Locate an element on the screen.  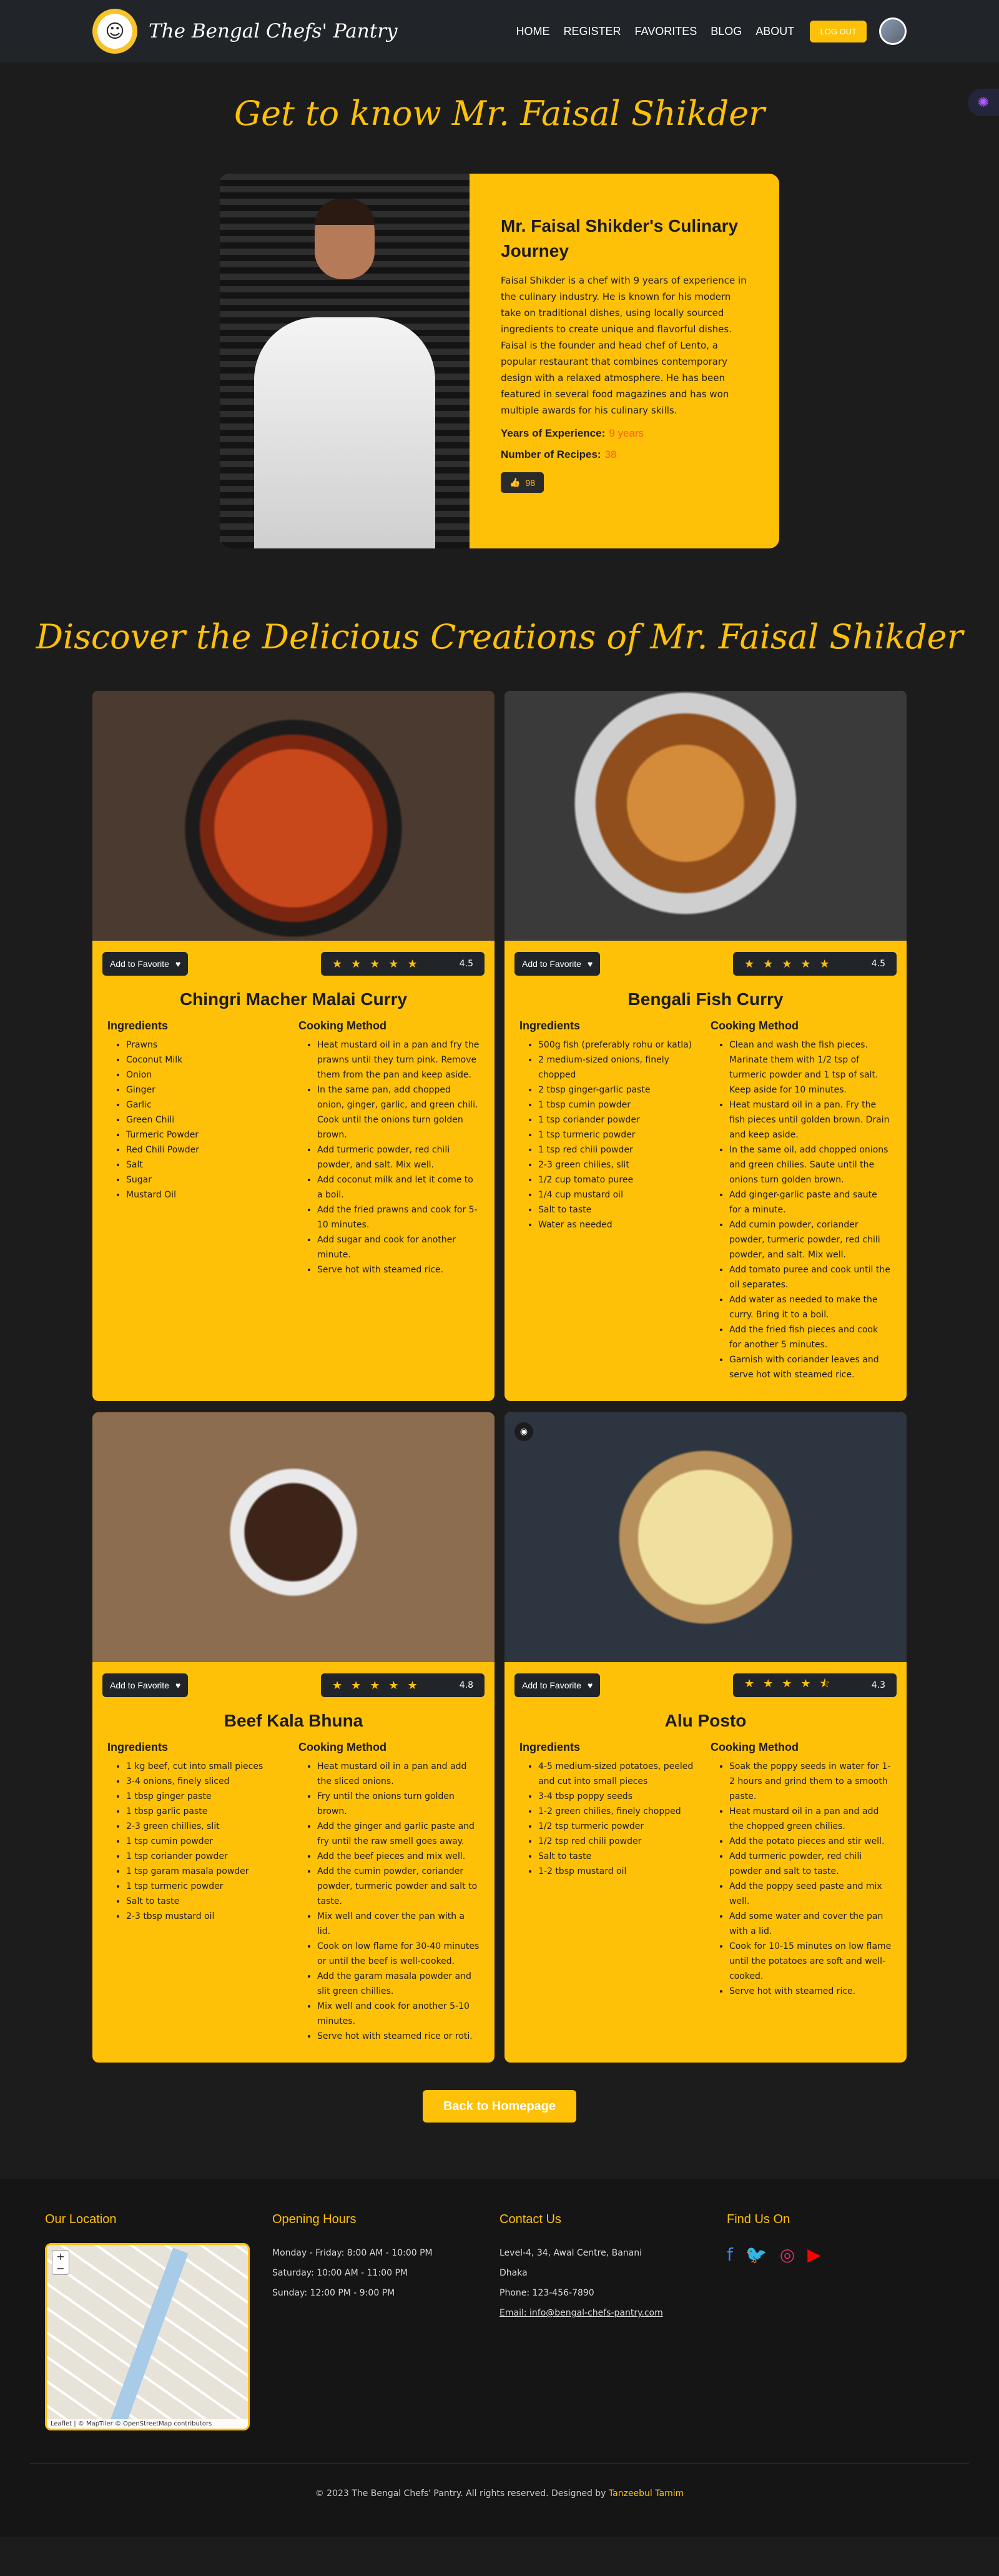
nav-link-home: HOME is located at coordinates (533, 31).